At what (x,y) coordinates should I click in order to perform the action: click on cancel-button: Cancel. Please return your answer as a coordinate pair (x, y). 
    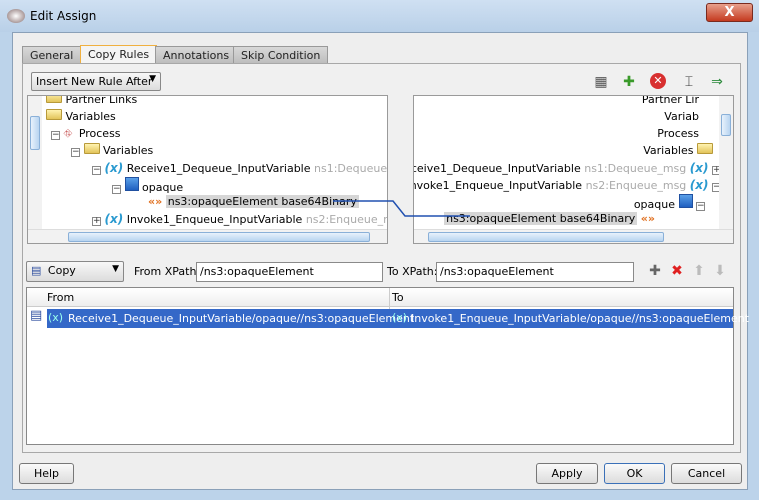
    Looking at the image, I should click on (706, 473).